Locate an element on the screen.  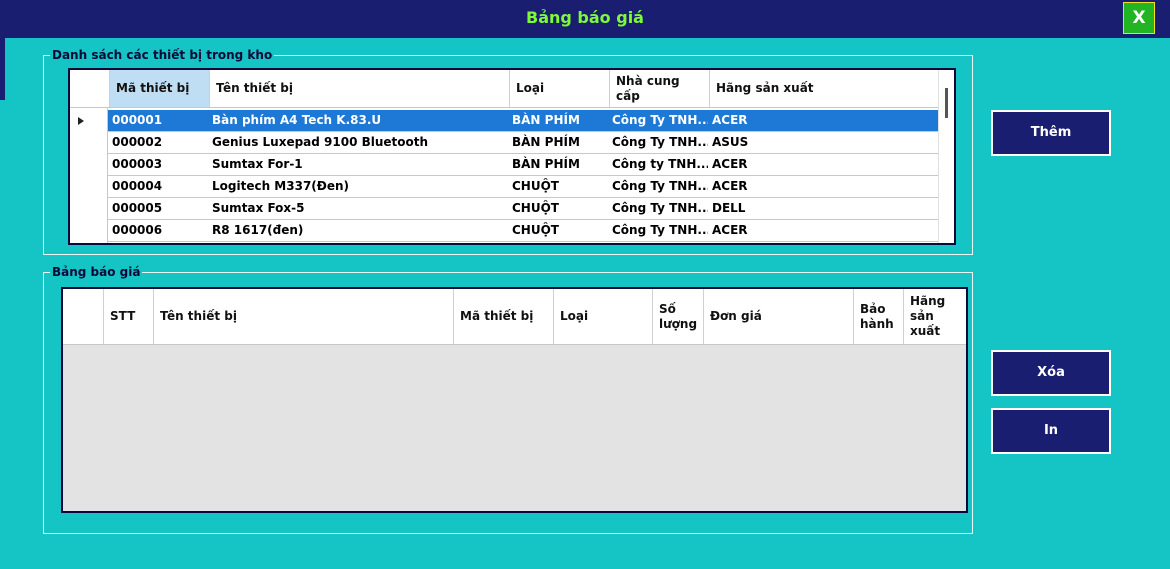
vertical-scrollbar is located at coordinates (946, 156).